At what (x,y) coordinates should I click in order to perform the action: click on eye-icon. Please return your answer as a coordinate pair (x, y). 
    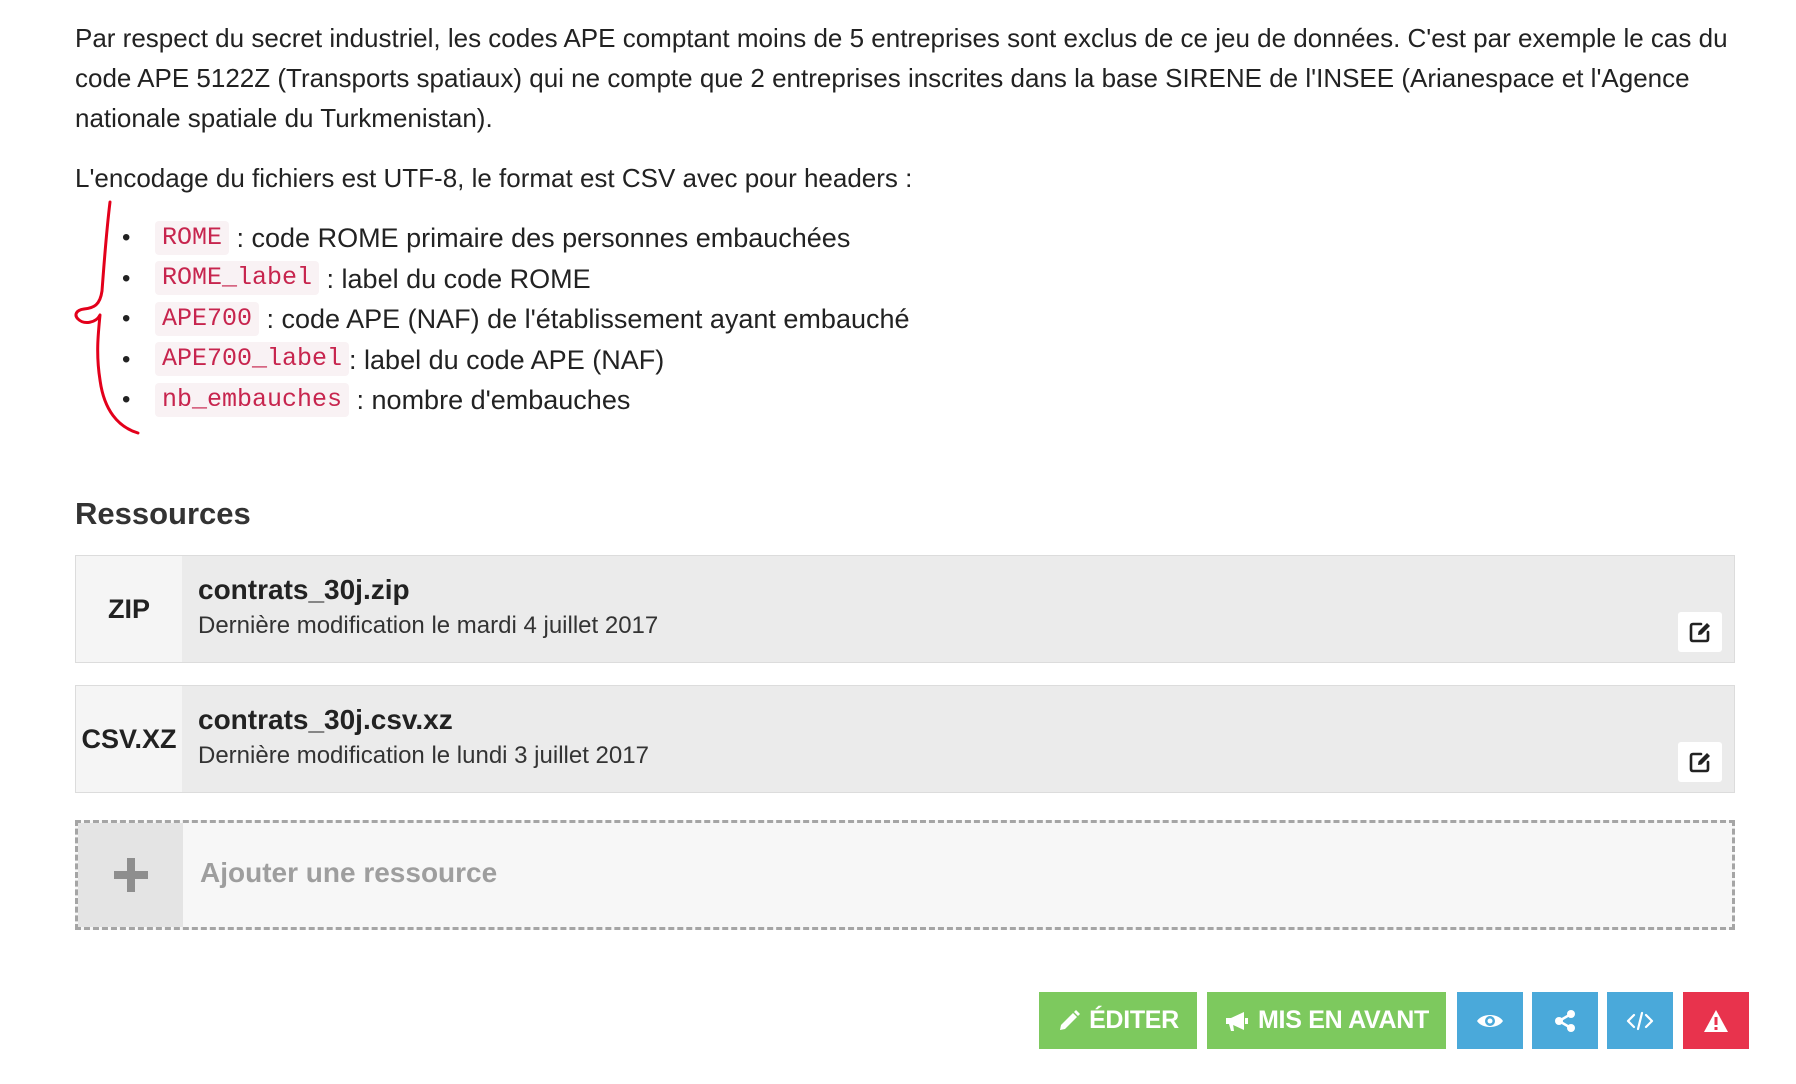
    Looking at the image, I should click on (1490, 1020).